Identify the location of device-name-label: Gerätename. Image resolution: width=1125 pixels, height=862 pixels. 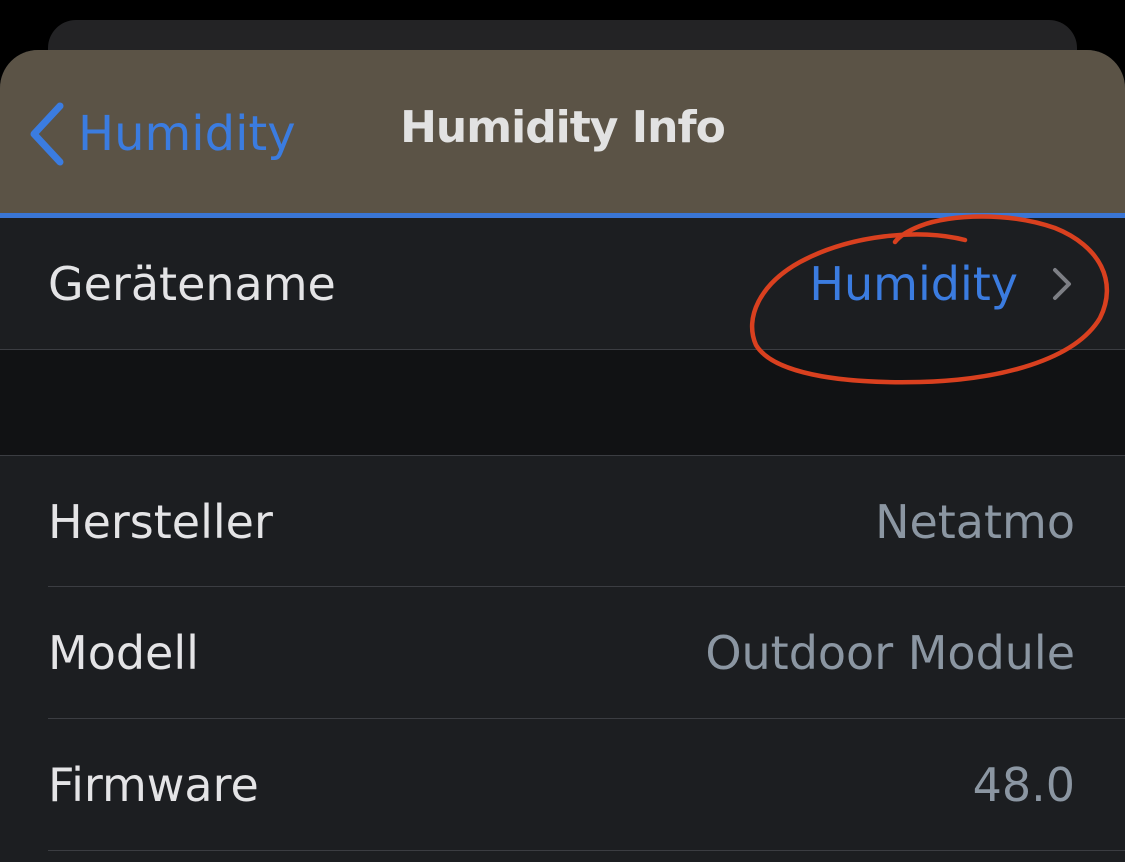
(192, 283).